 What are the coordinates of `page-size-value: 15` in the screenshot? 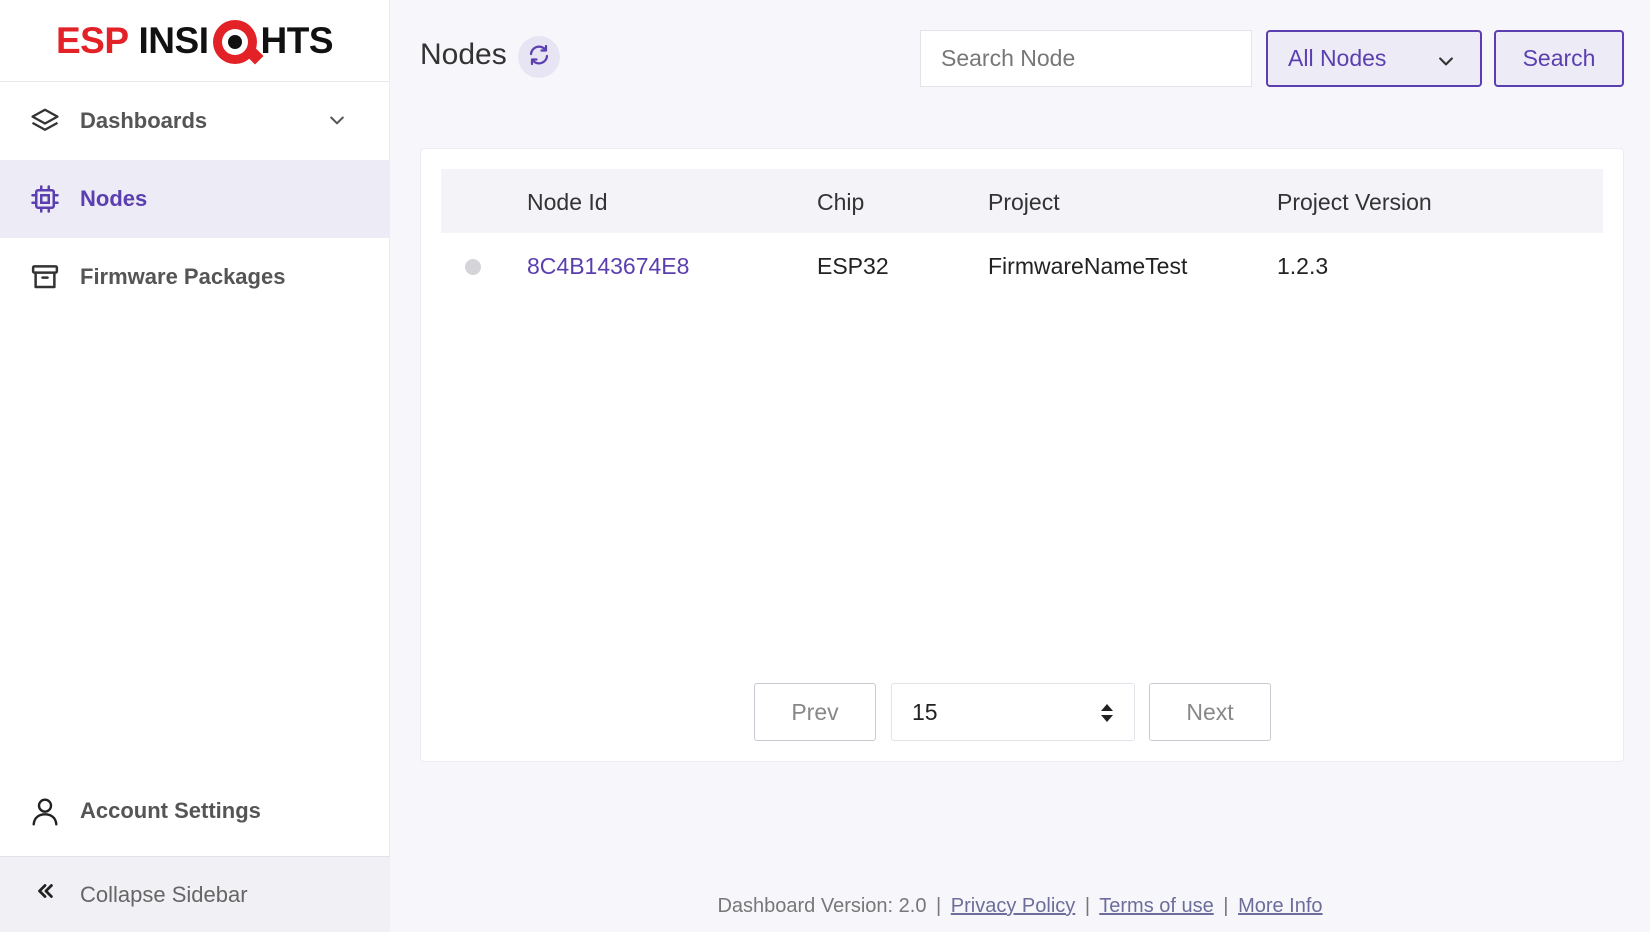 It's located at (925, 711).